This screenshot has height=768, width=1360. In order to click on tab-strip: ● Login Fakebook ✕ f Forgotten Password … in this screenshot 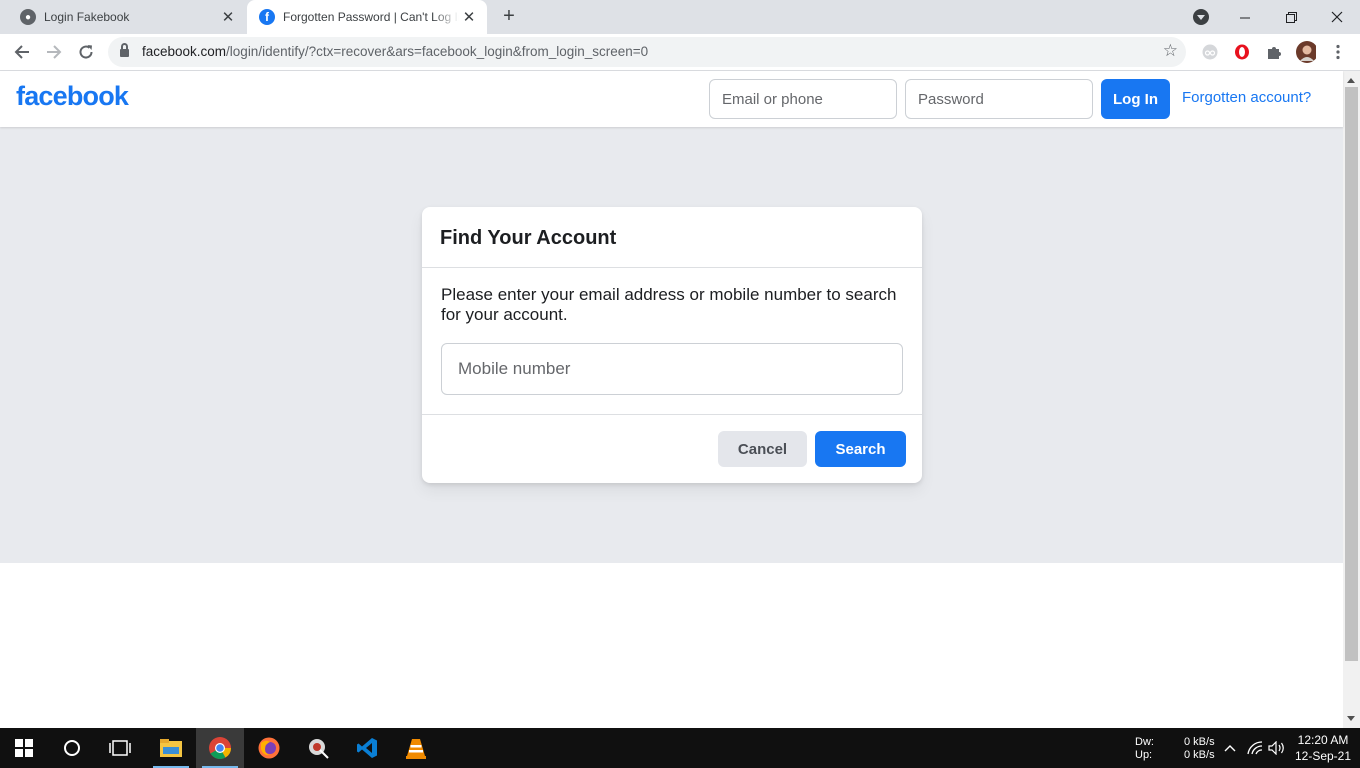, I will do `click(680, 17)`.